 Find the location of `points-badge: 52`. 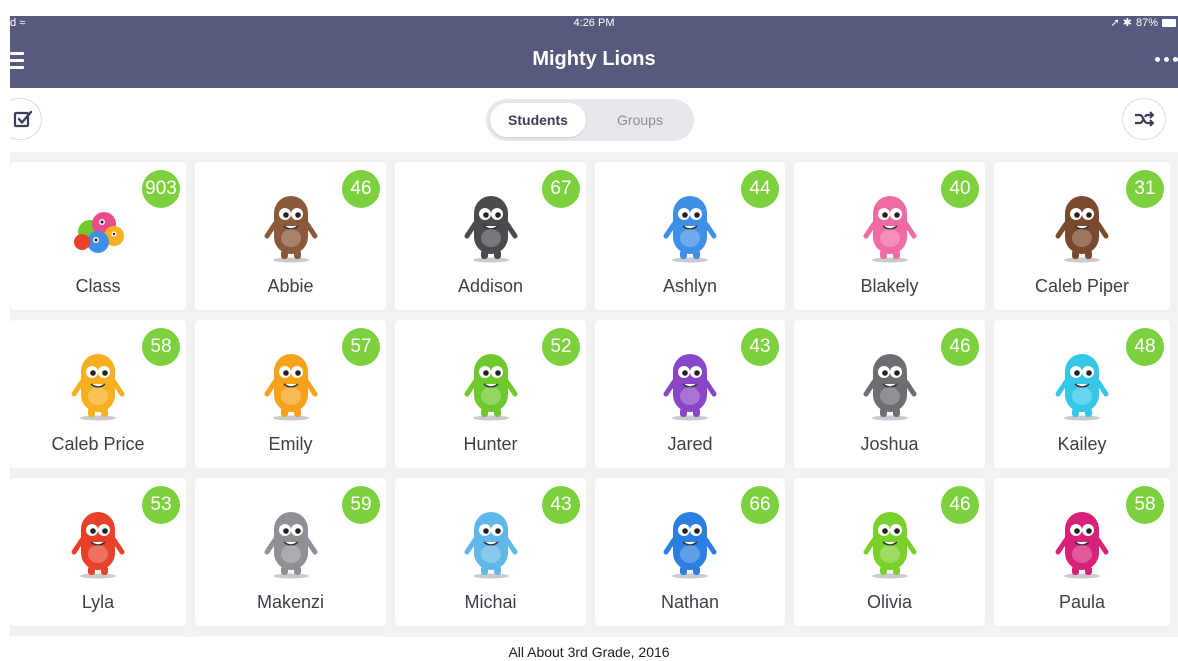

points-badge: 52 is located at coordinates (561, 347).